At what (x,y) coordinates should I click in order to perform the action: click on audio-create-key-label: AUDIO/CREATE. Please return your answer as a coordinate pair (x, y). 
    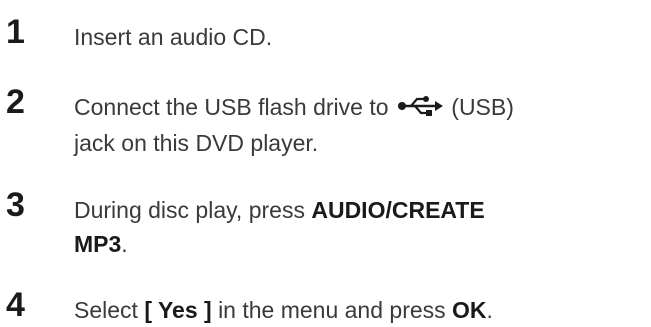
    Looking at the image, I should click on (398, 210).